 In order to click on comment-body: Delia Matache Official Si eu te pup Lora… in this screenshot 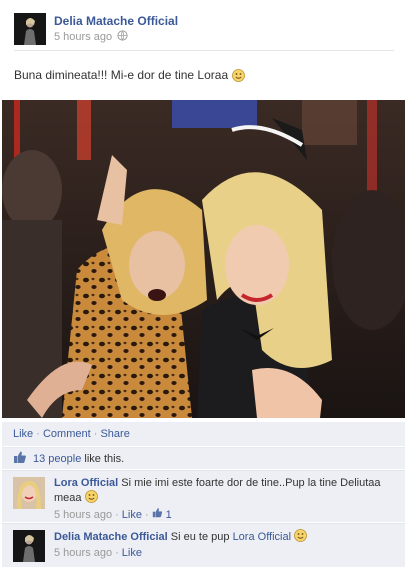, I will do `click(224, 544)`.